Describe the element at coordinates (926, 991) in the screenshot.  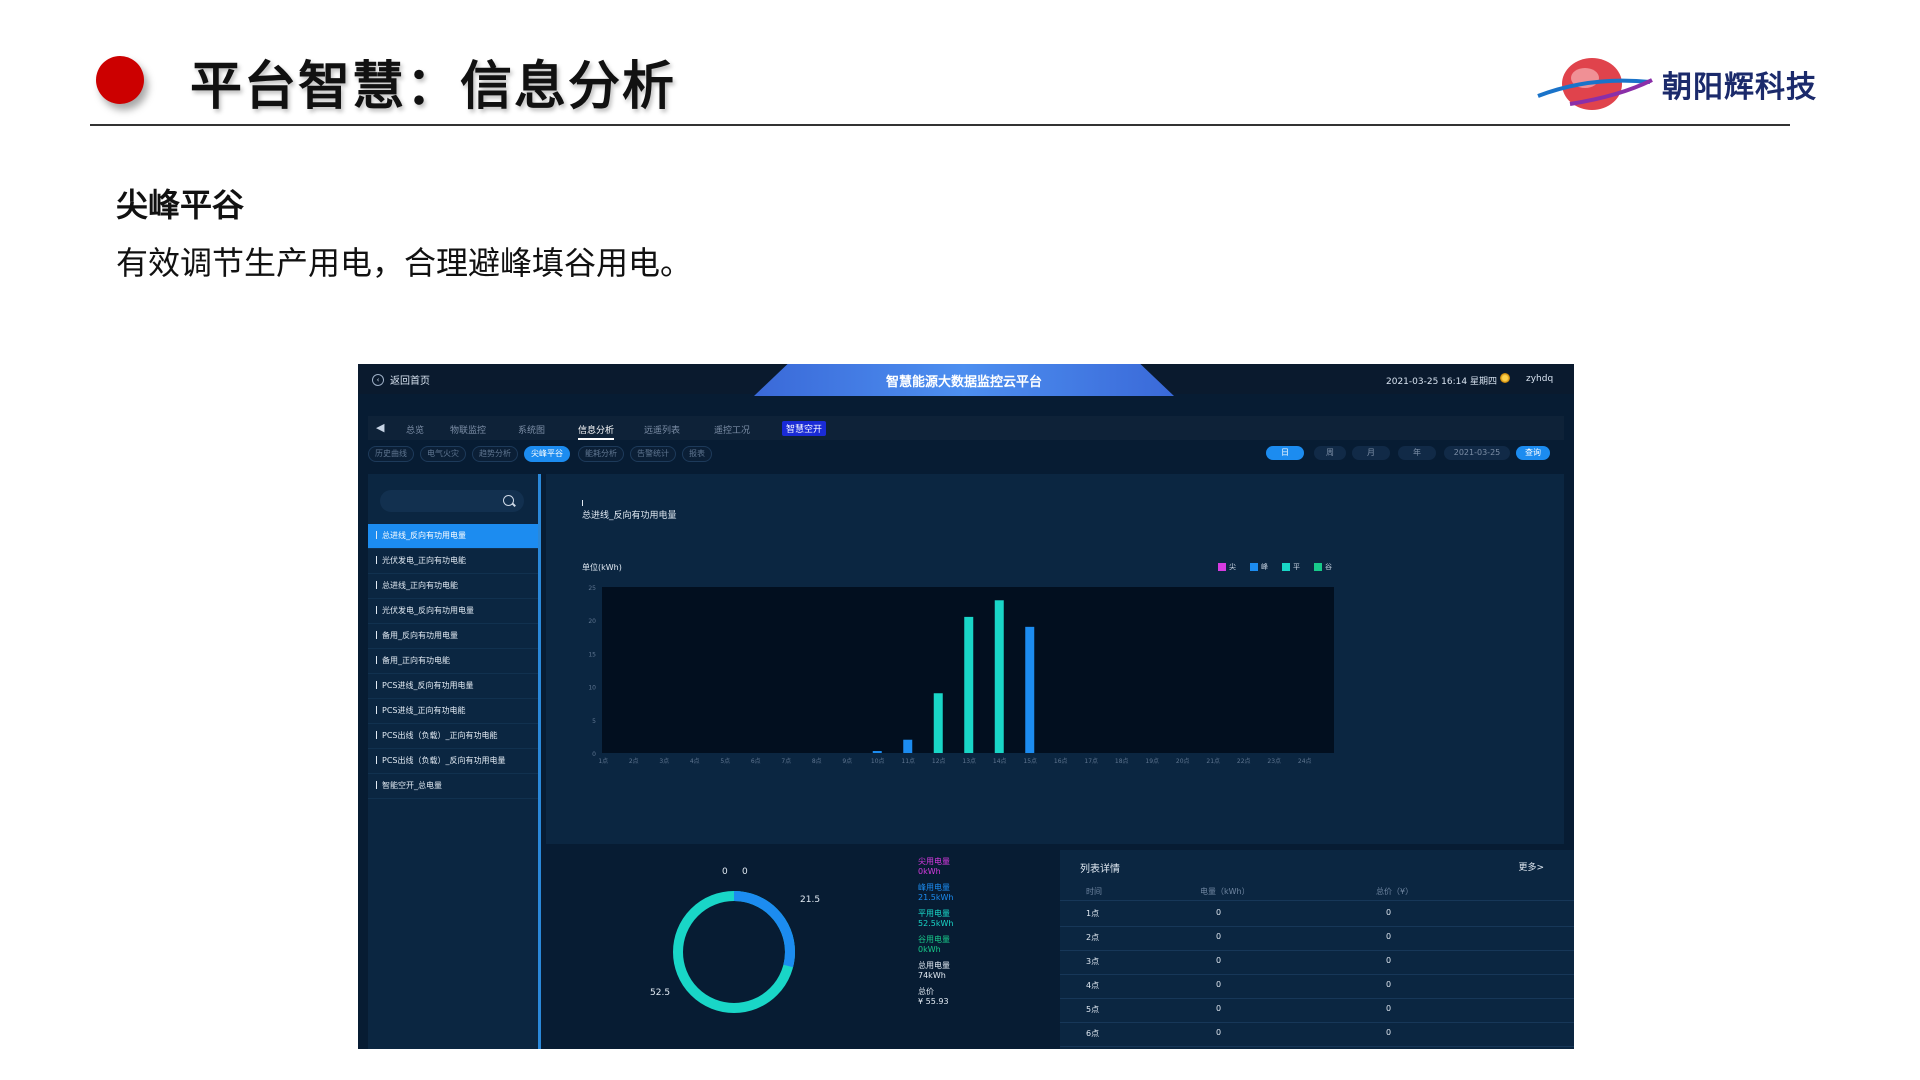
I see `stat-label: 总价` at that location.